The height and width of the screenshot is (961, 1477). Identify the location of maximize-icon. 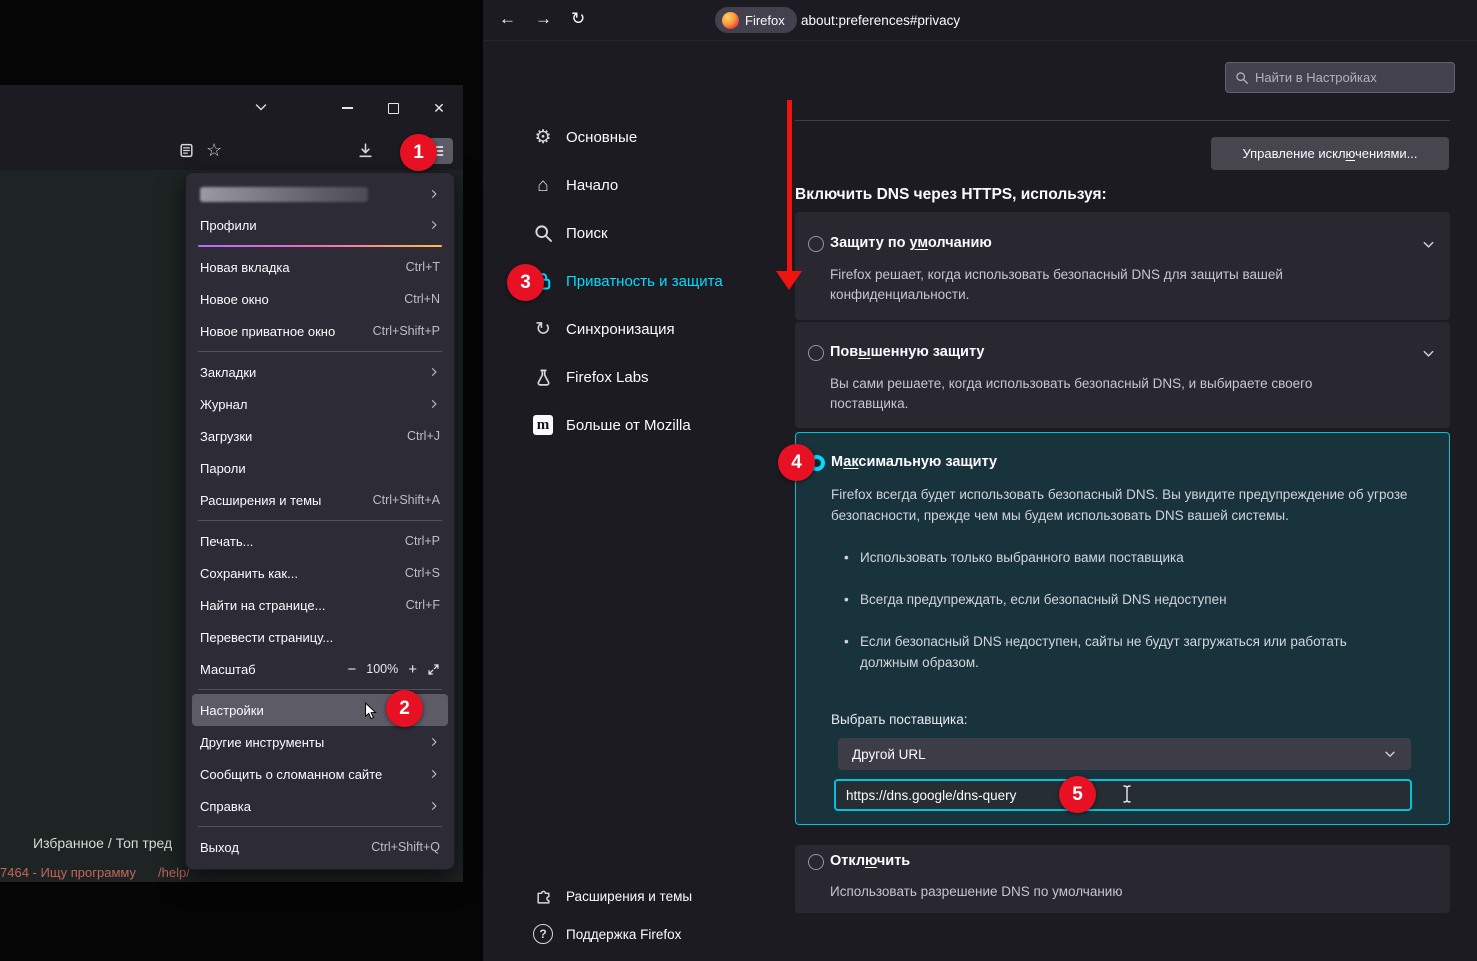
(393, 108).